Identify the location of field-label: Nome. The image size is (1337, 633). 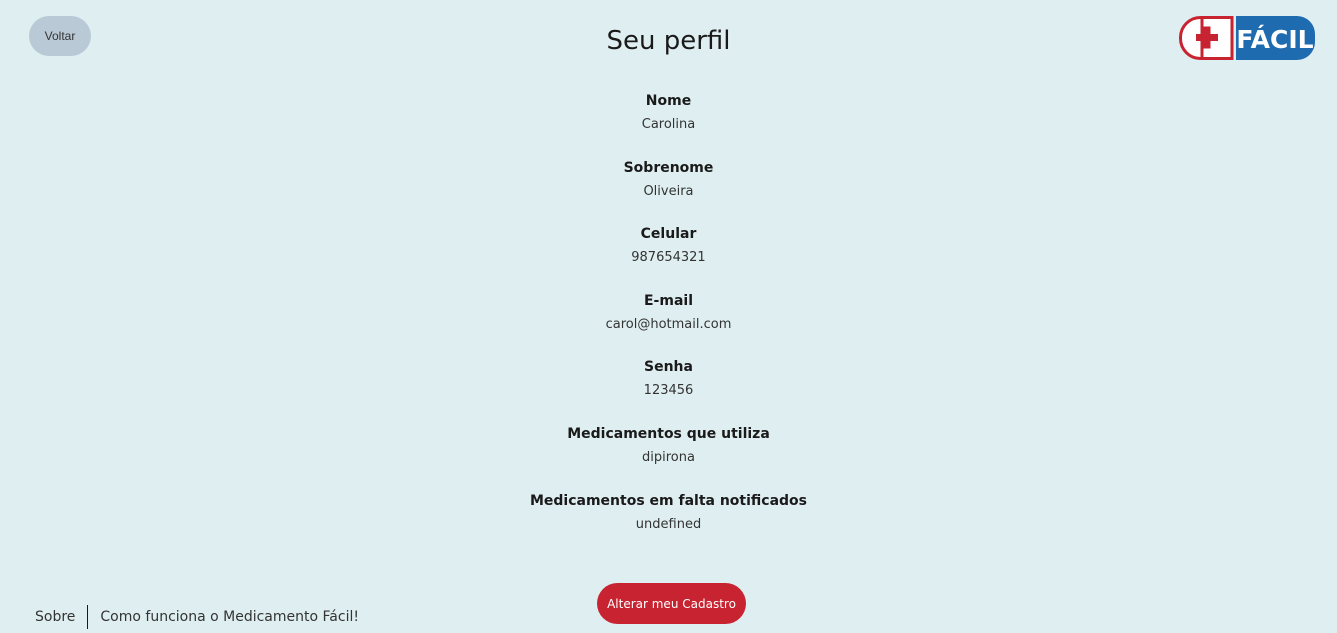
(668, 101).